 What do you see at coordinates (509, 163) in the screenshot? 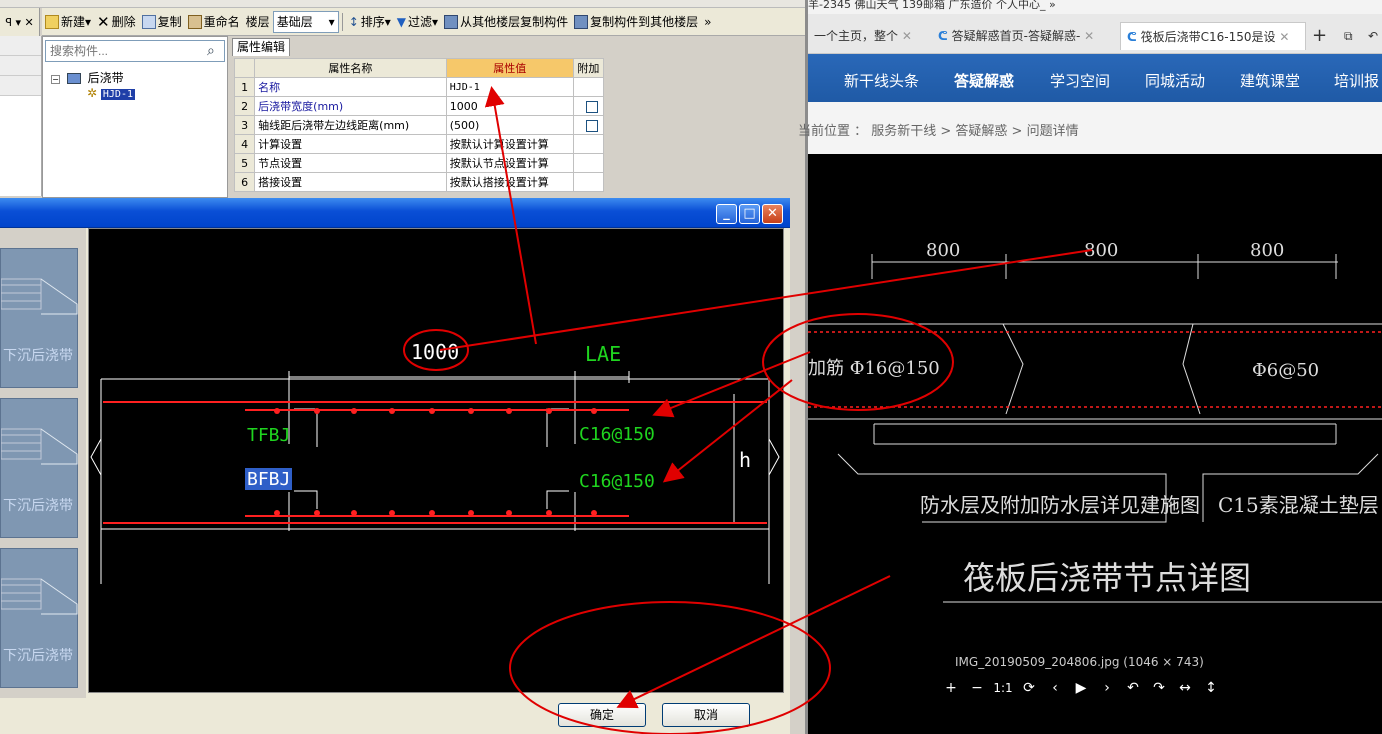
I see `row-value: 按默认节点设置计算` at bounding box center [509, 163].